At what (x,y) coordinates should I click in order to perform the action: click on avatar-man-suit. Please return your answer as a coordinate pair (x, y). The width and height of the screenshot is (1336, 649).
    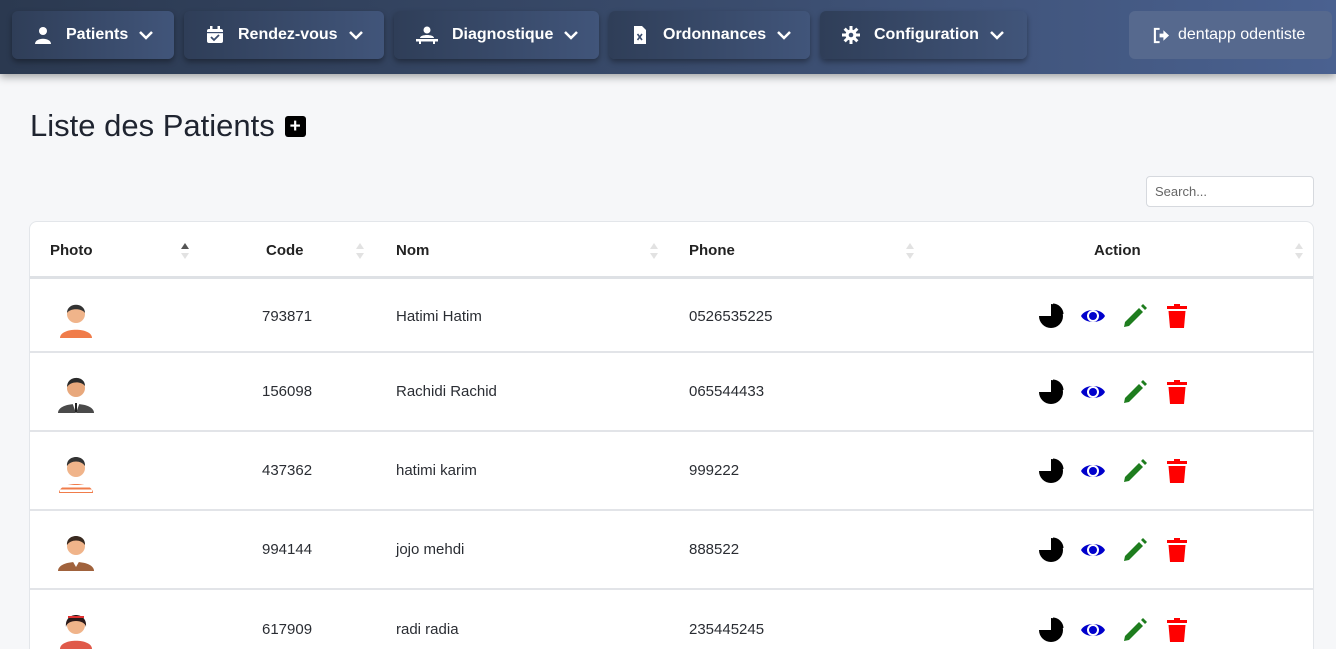
    Looking at the image, I should click on (76, 391).